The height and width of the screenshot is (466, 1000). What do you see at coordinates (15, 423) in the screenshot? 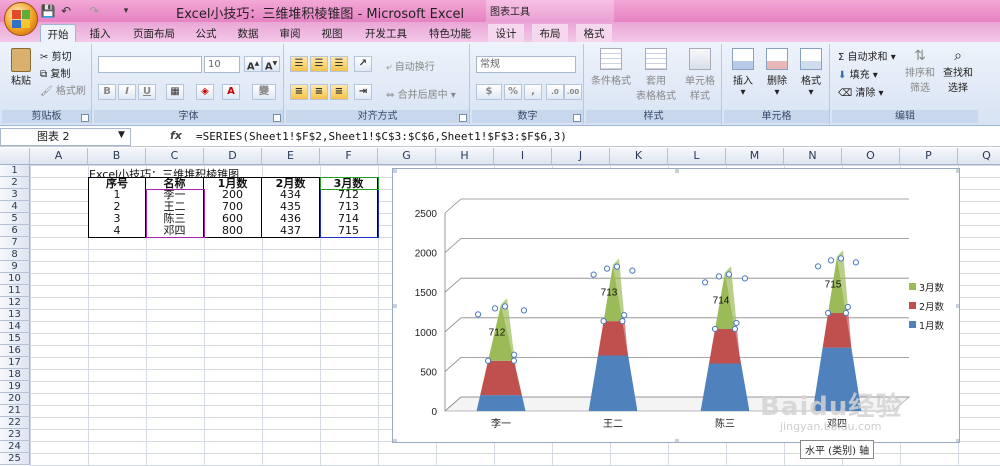
I see `row-header-22: 22` at bounding box center [15, 423].